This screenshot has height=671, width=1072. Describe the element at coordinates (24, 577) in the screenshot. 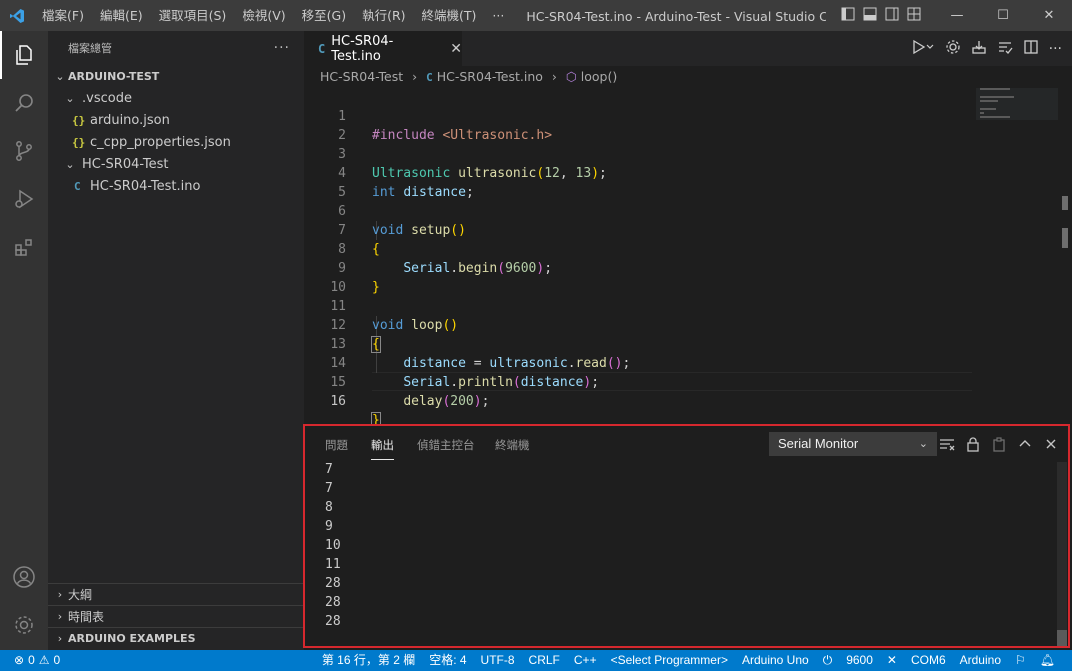

I see `account-icon` at that location.